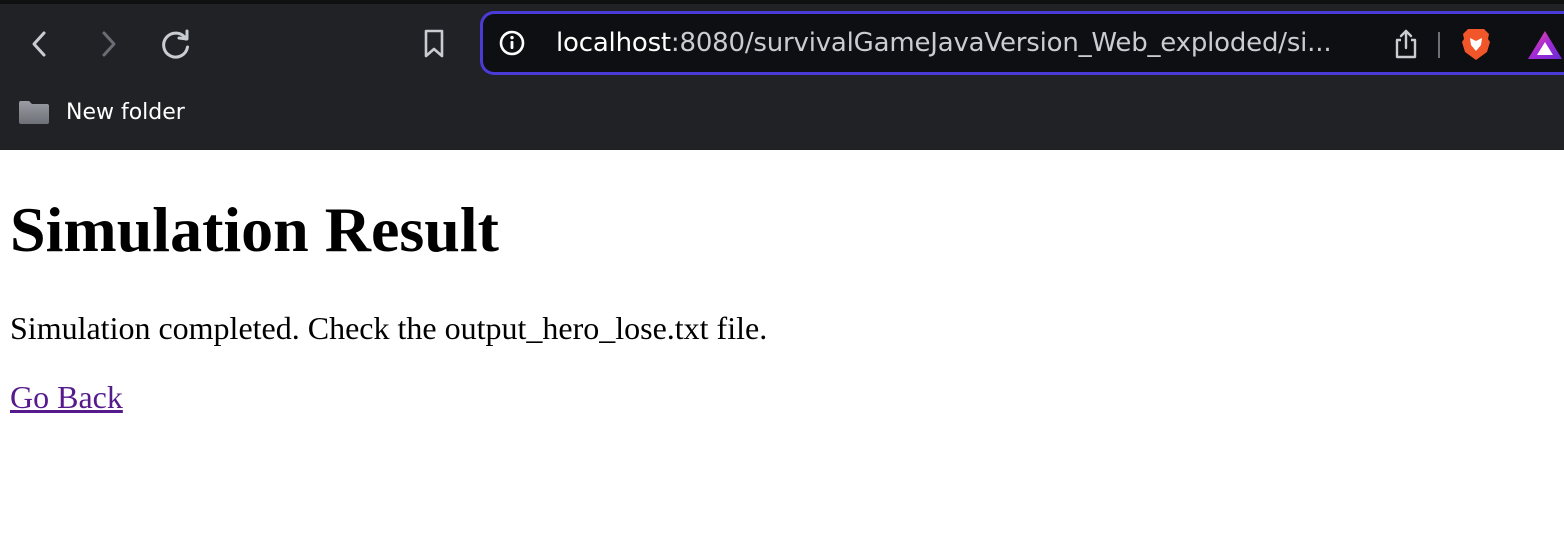 Image resolution: width=1564 pixels, height=552 pixels. Describe the element at coordinates (66, 397) in the screenshot. I see `go-back-link: Go Back` at that location.